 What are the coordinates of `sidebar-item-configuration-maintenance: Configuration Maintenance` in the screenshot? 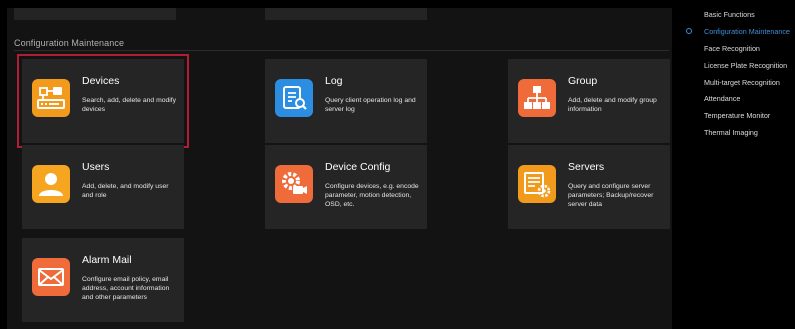 It's located at (747, 31).